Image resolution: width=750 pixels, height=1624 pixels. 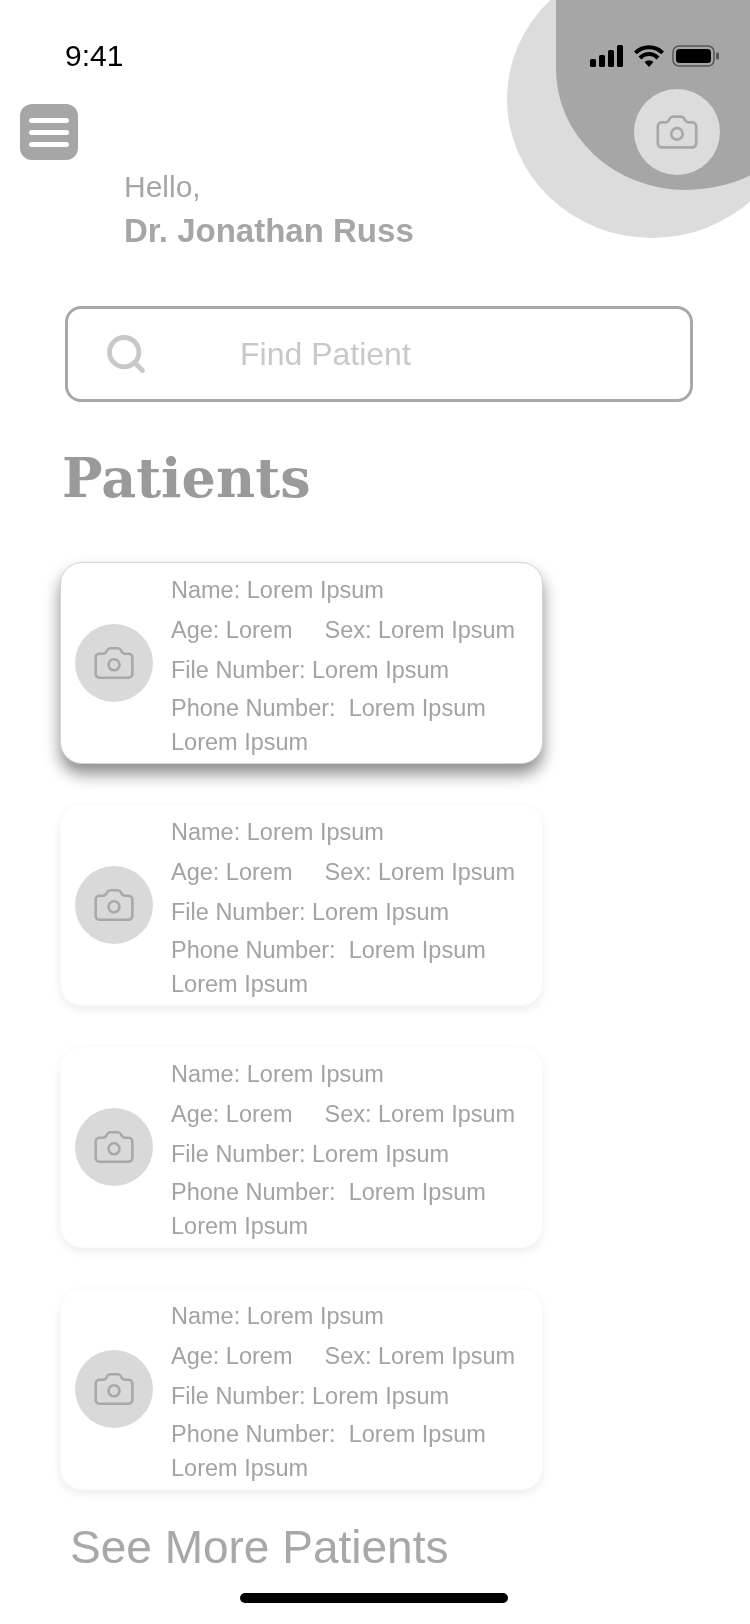 What do you see at coordinates (259, 1547) in the screenshot?
I see `see-more-link: See More Patients` at bounding box center [259, 1547].